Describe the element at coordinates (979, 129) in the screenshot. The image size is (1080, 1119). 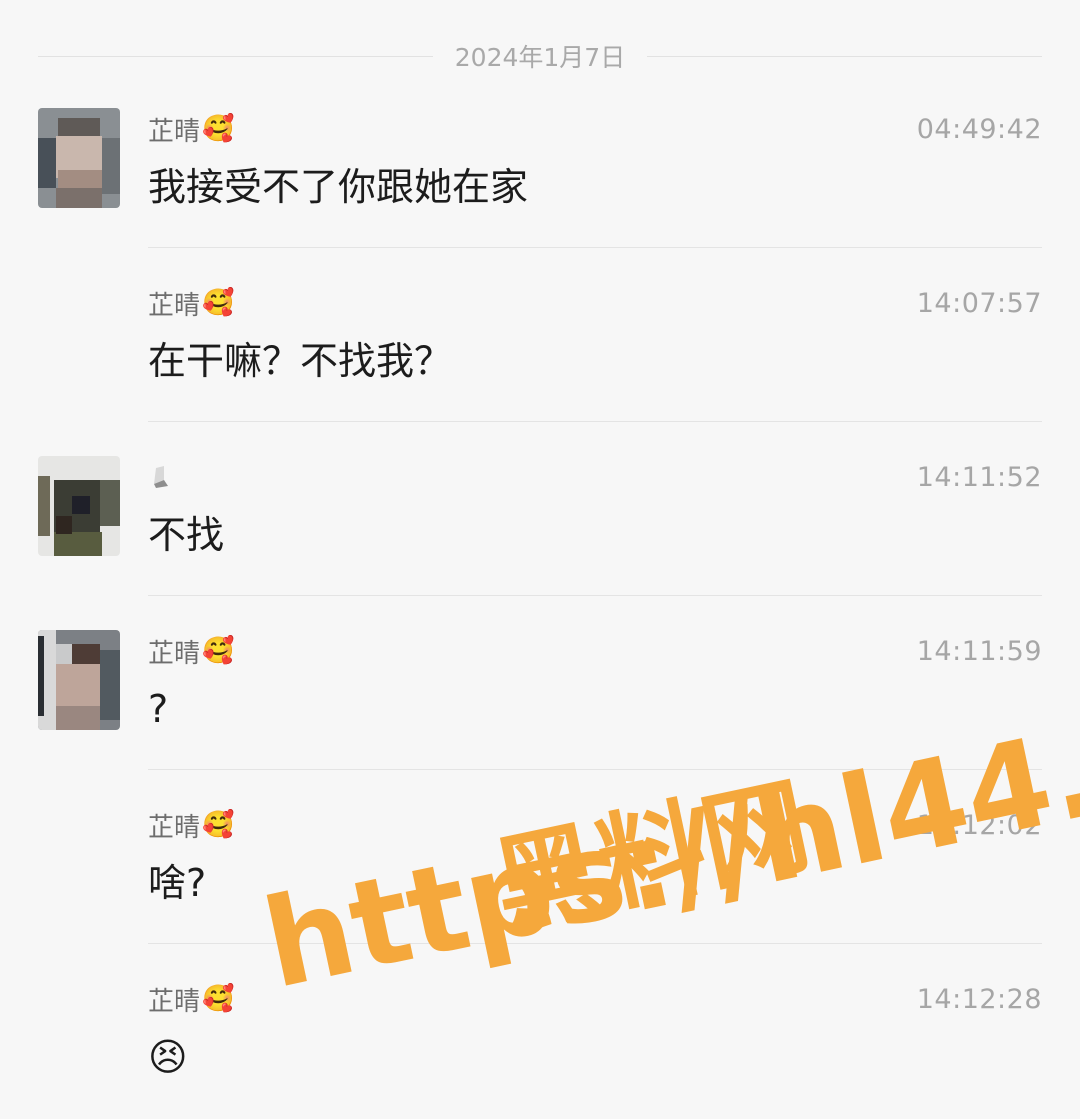
I see `message-time: 04:49:42` at that location.